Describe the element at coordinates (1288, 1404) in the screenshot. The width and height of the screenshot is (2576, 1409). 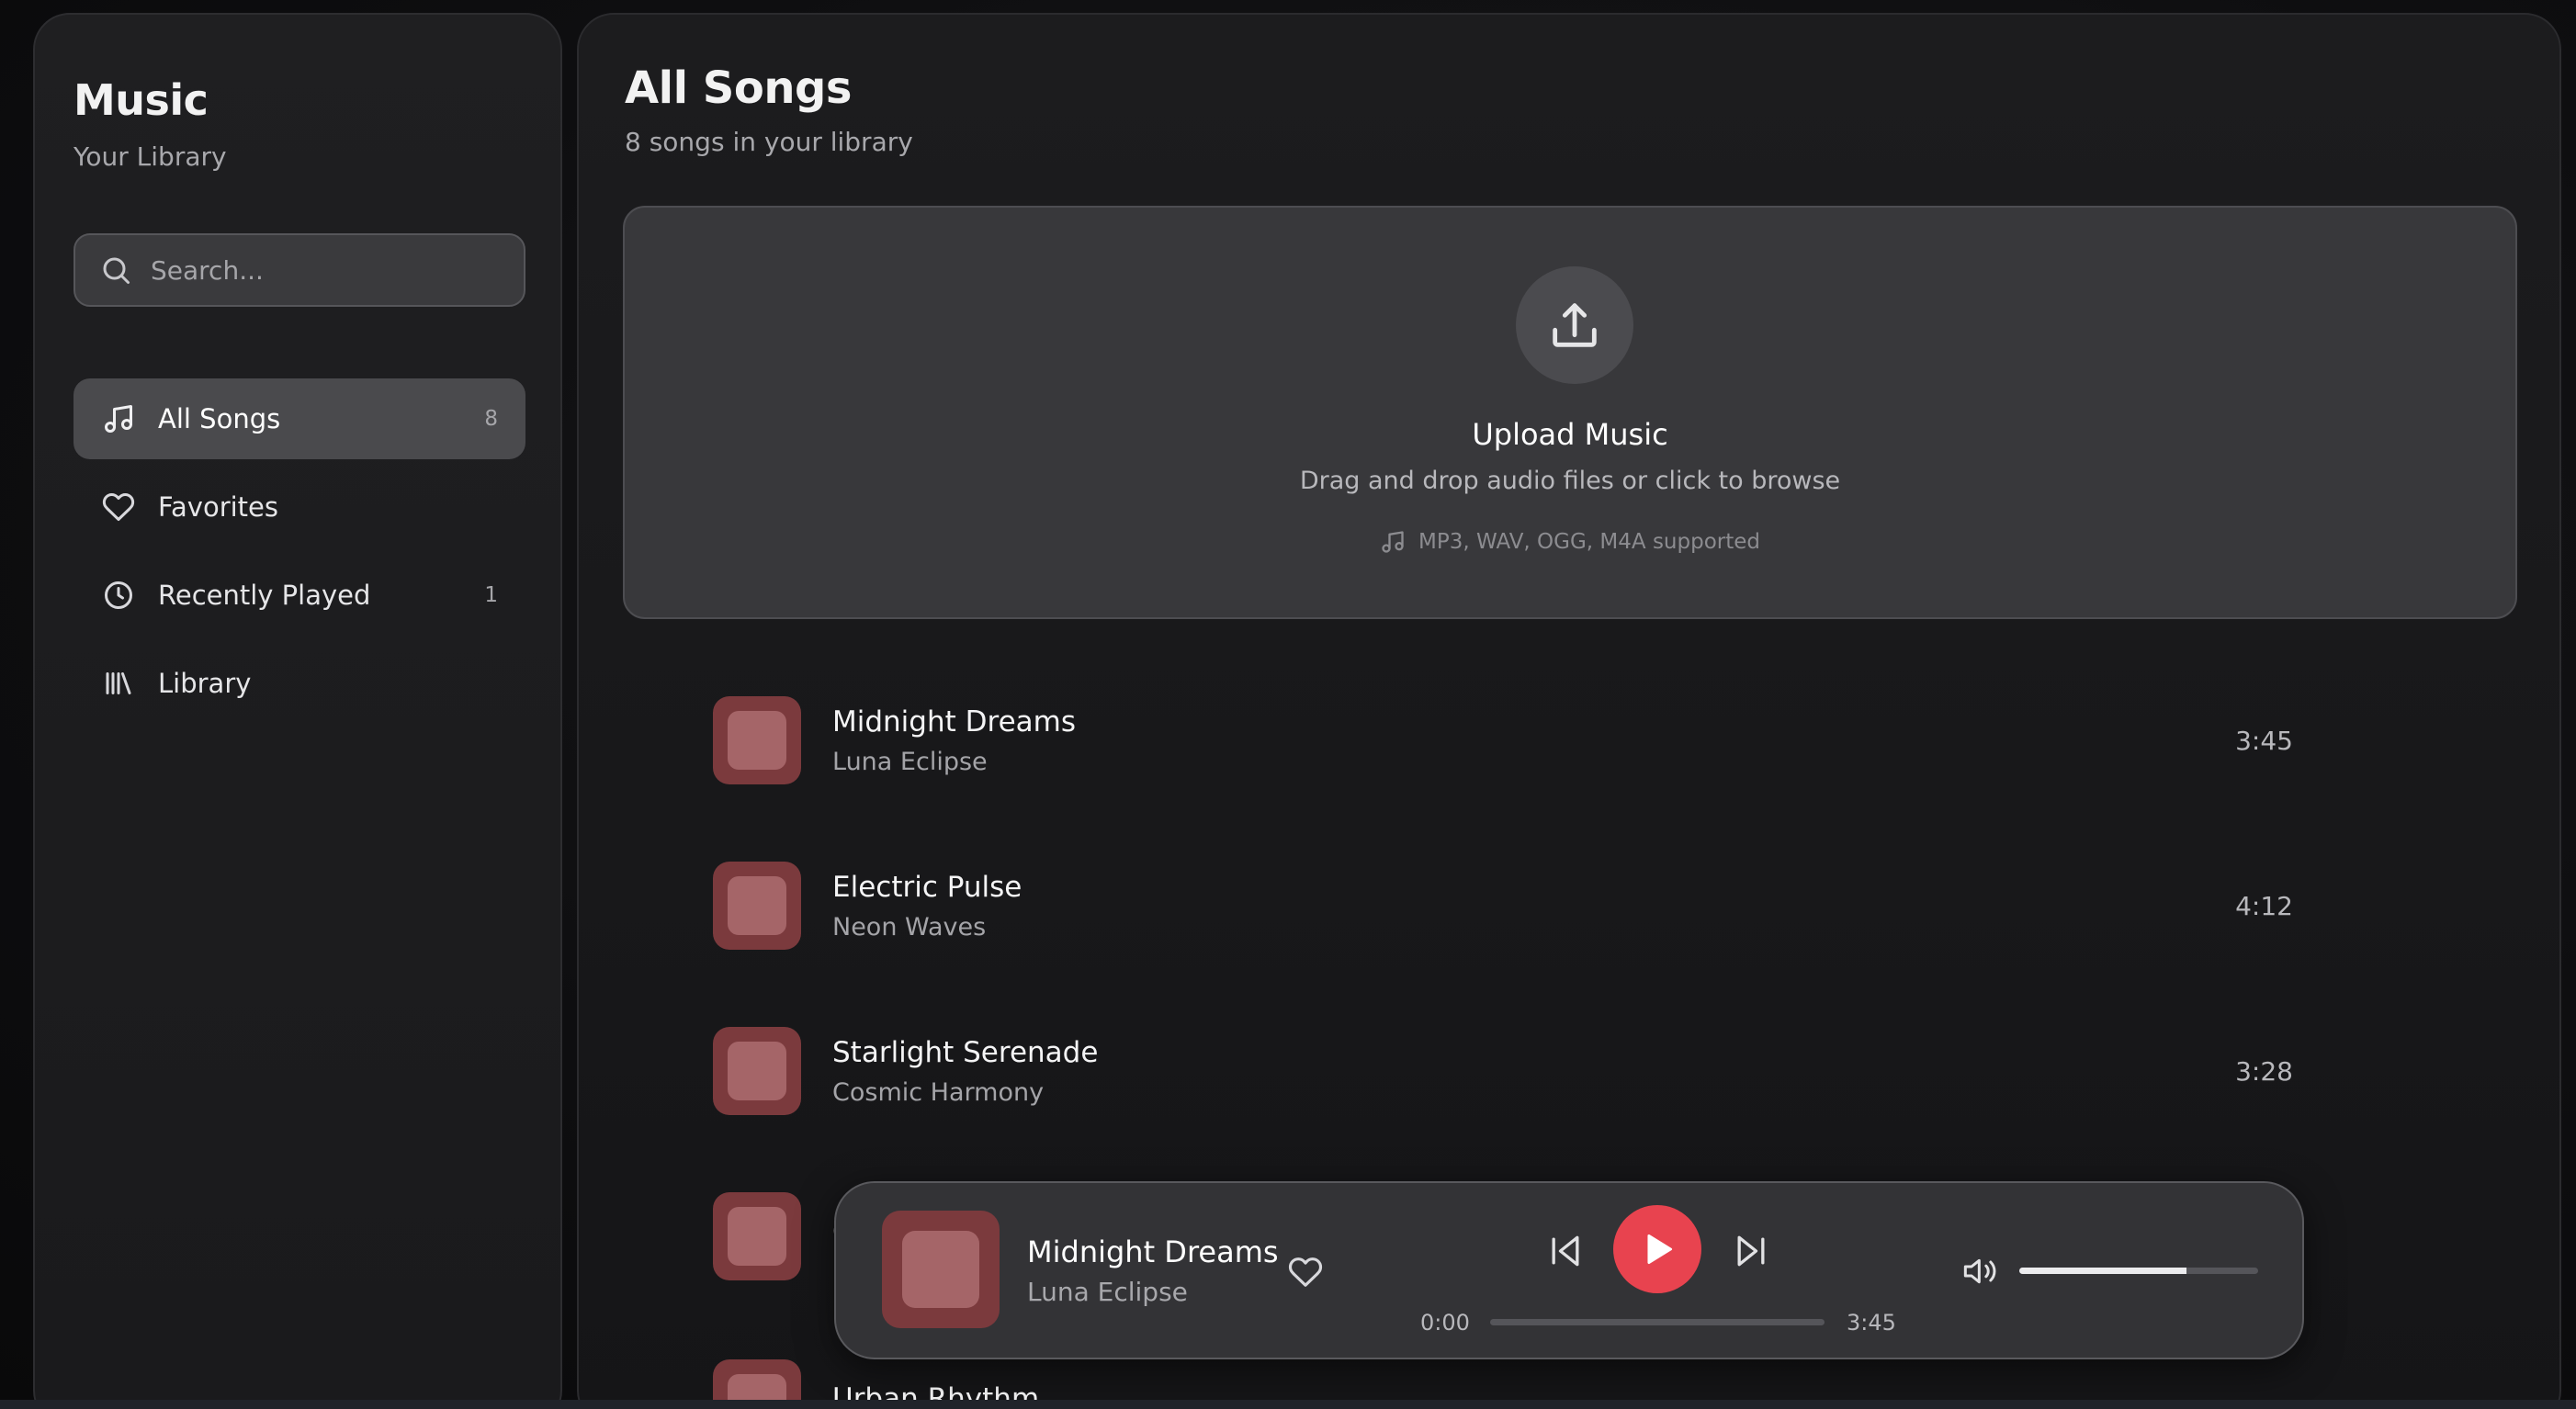
I see `desktop-edge` at that location.